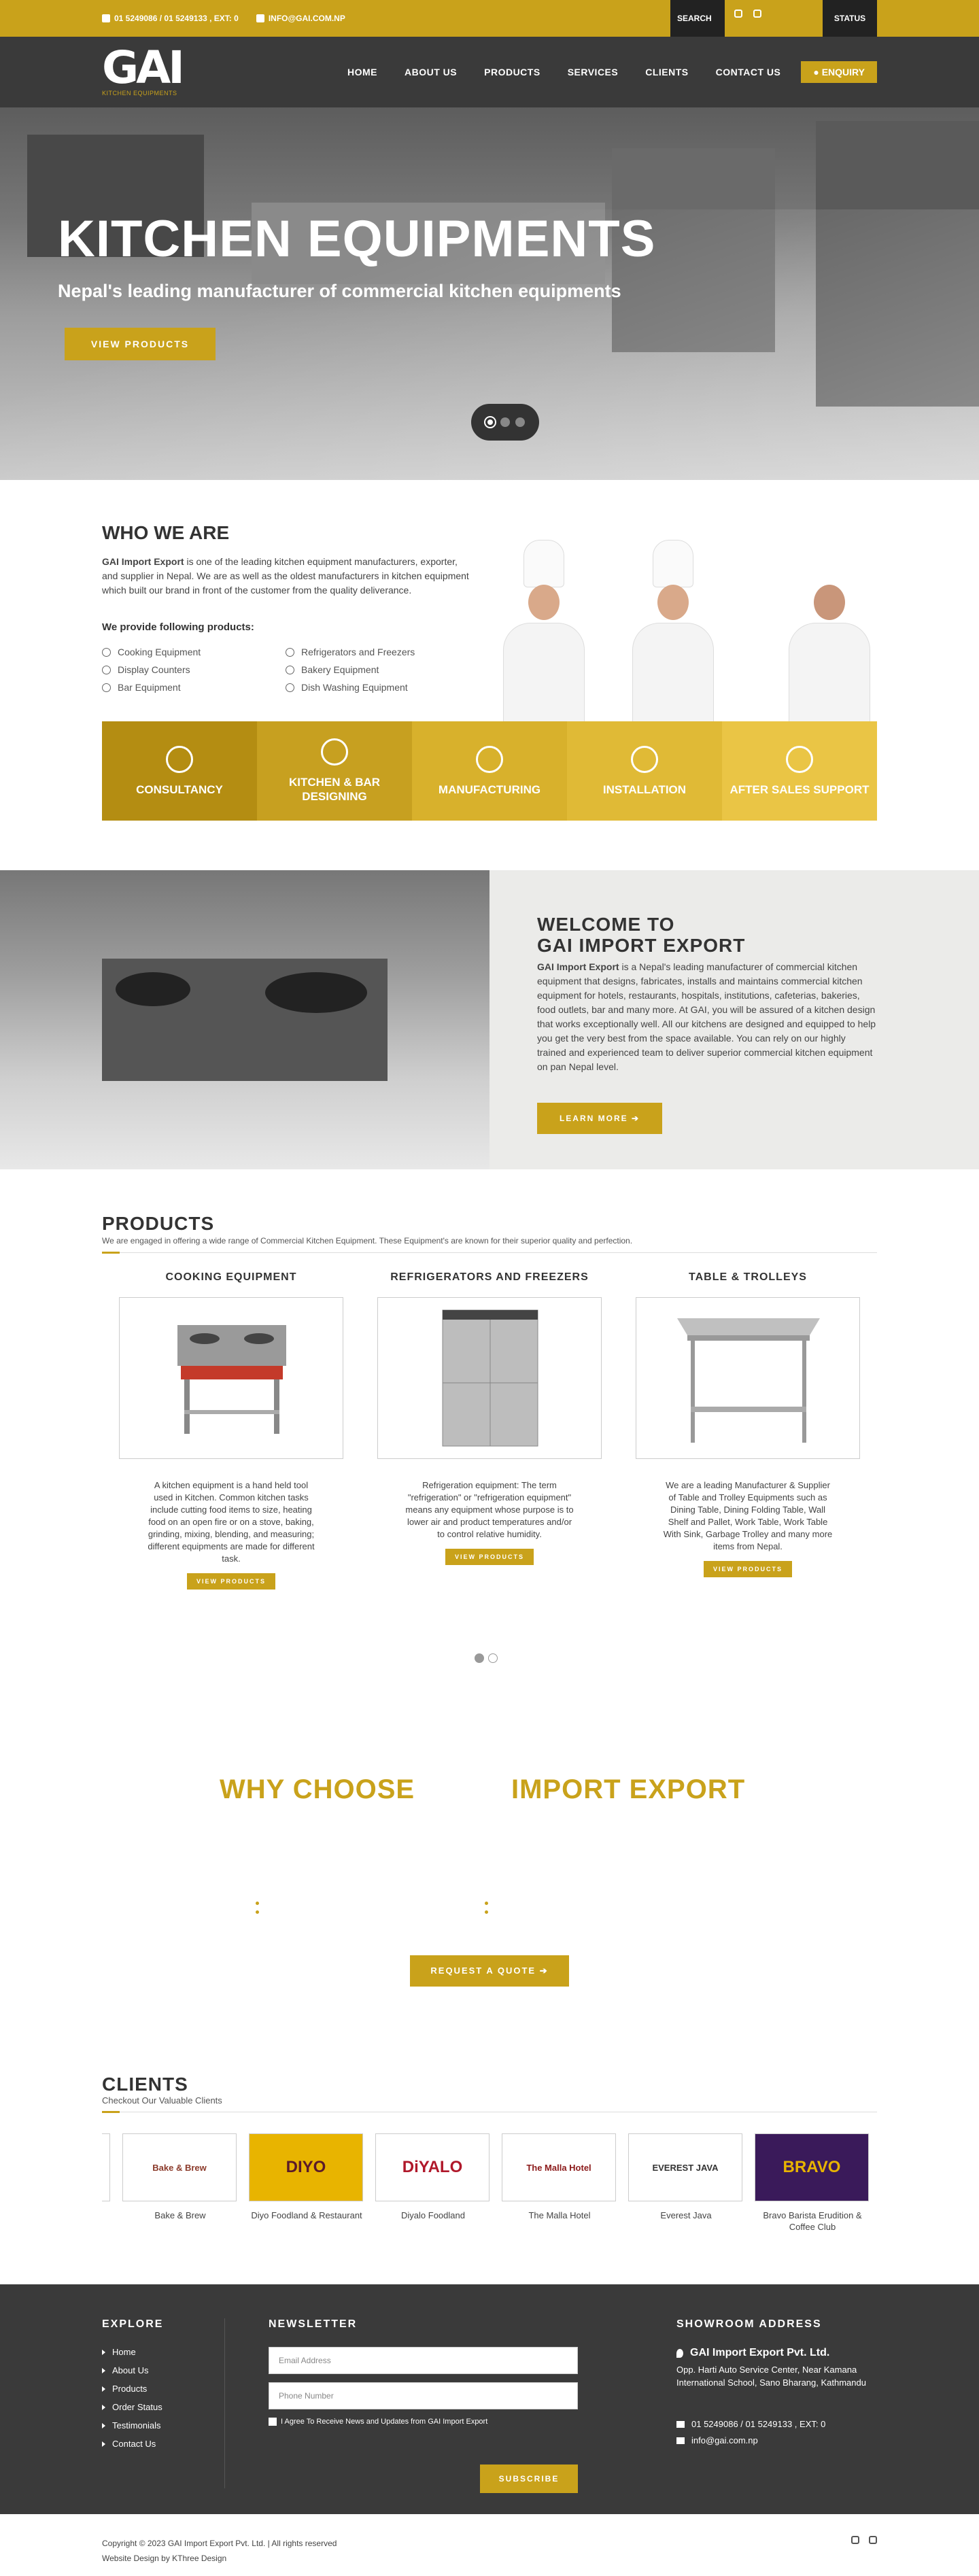  What do you see at coordinates (599, 1118) in the screenshot?
I see `learn-more-button: LEARN MORE ➔` at bounding box center [599, 1118].